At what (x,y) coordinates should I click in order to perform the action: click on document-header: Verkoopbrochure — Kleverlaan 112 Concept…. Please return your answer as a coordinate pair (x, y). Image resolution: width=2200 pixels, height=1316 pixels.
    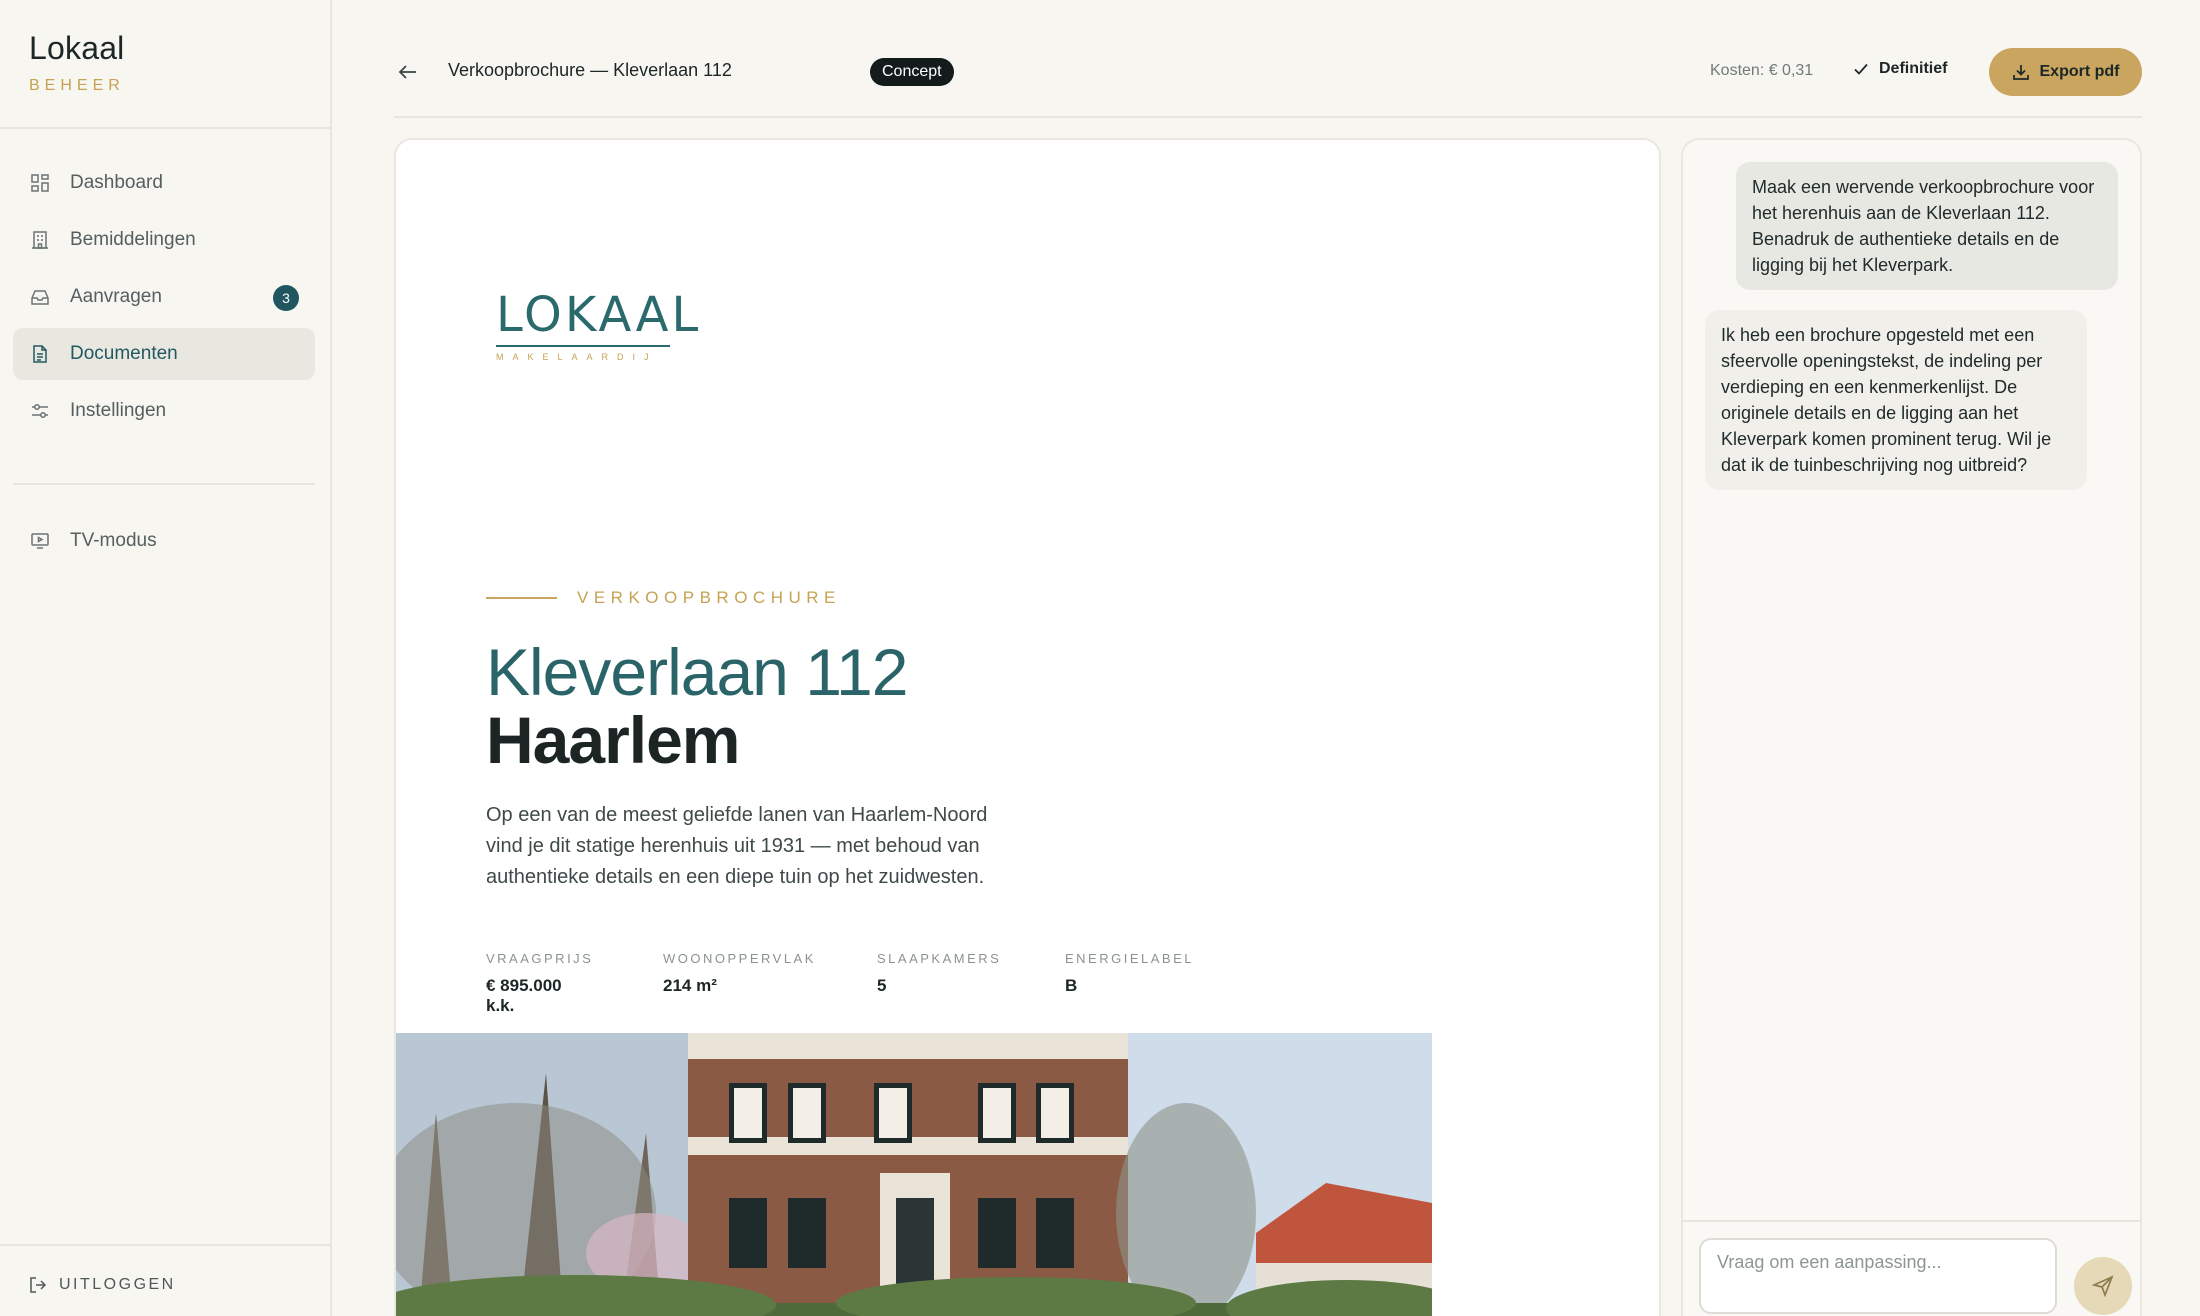
    Looking at the image, I should click on (1268, 72).